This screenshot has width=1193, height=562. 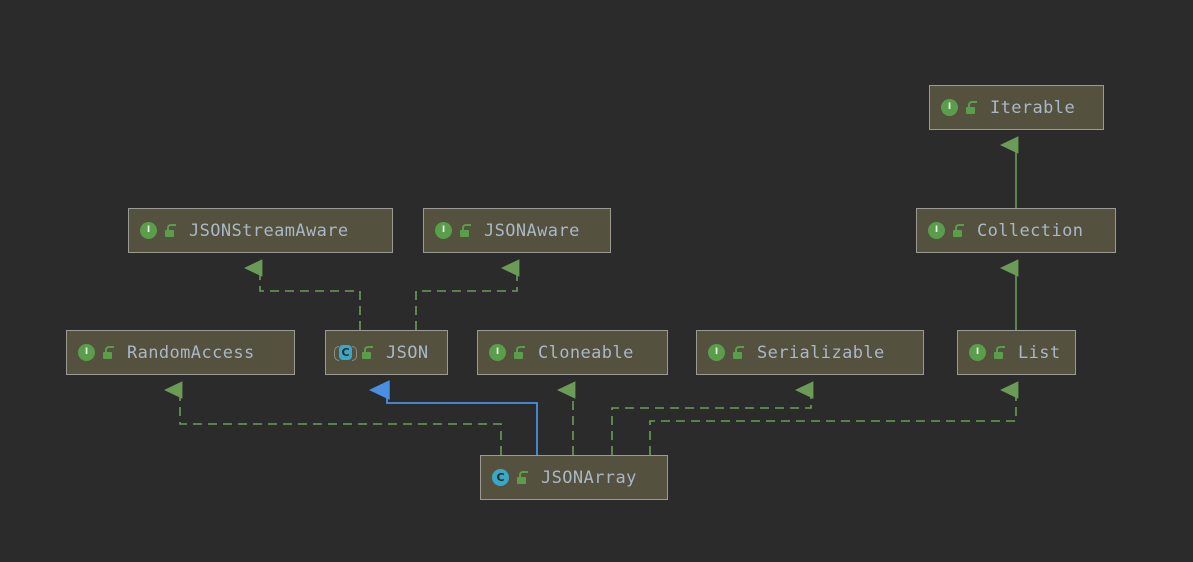 What do you see at coordinates (532, 230) in the screenshot?
I see `class-node-label: JSONAware` at bounding box center [532, 230].